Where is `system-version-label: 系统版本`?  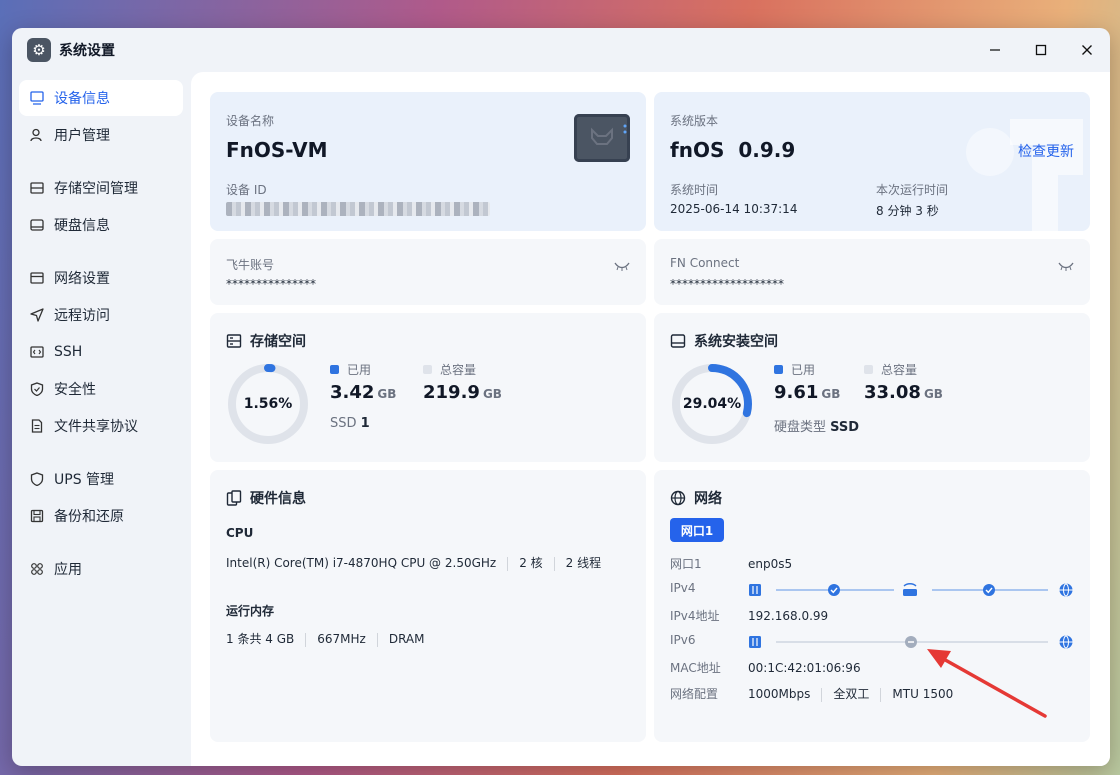
system-version-label: 系统版本 is located at coordinates (694, 121).